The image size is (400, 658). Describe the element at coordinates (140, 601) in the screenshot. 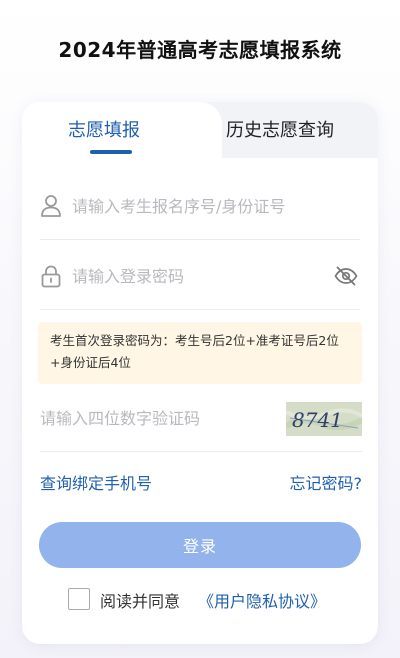

I see `agreement-text: 阅读并同意` at that location.